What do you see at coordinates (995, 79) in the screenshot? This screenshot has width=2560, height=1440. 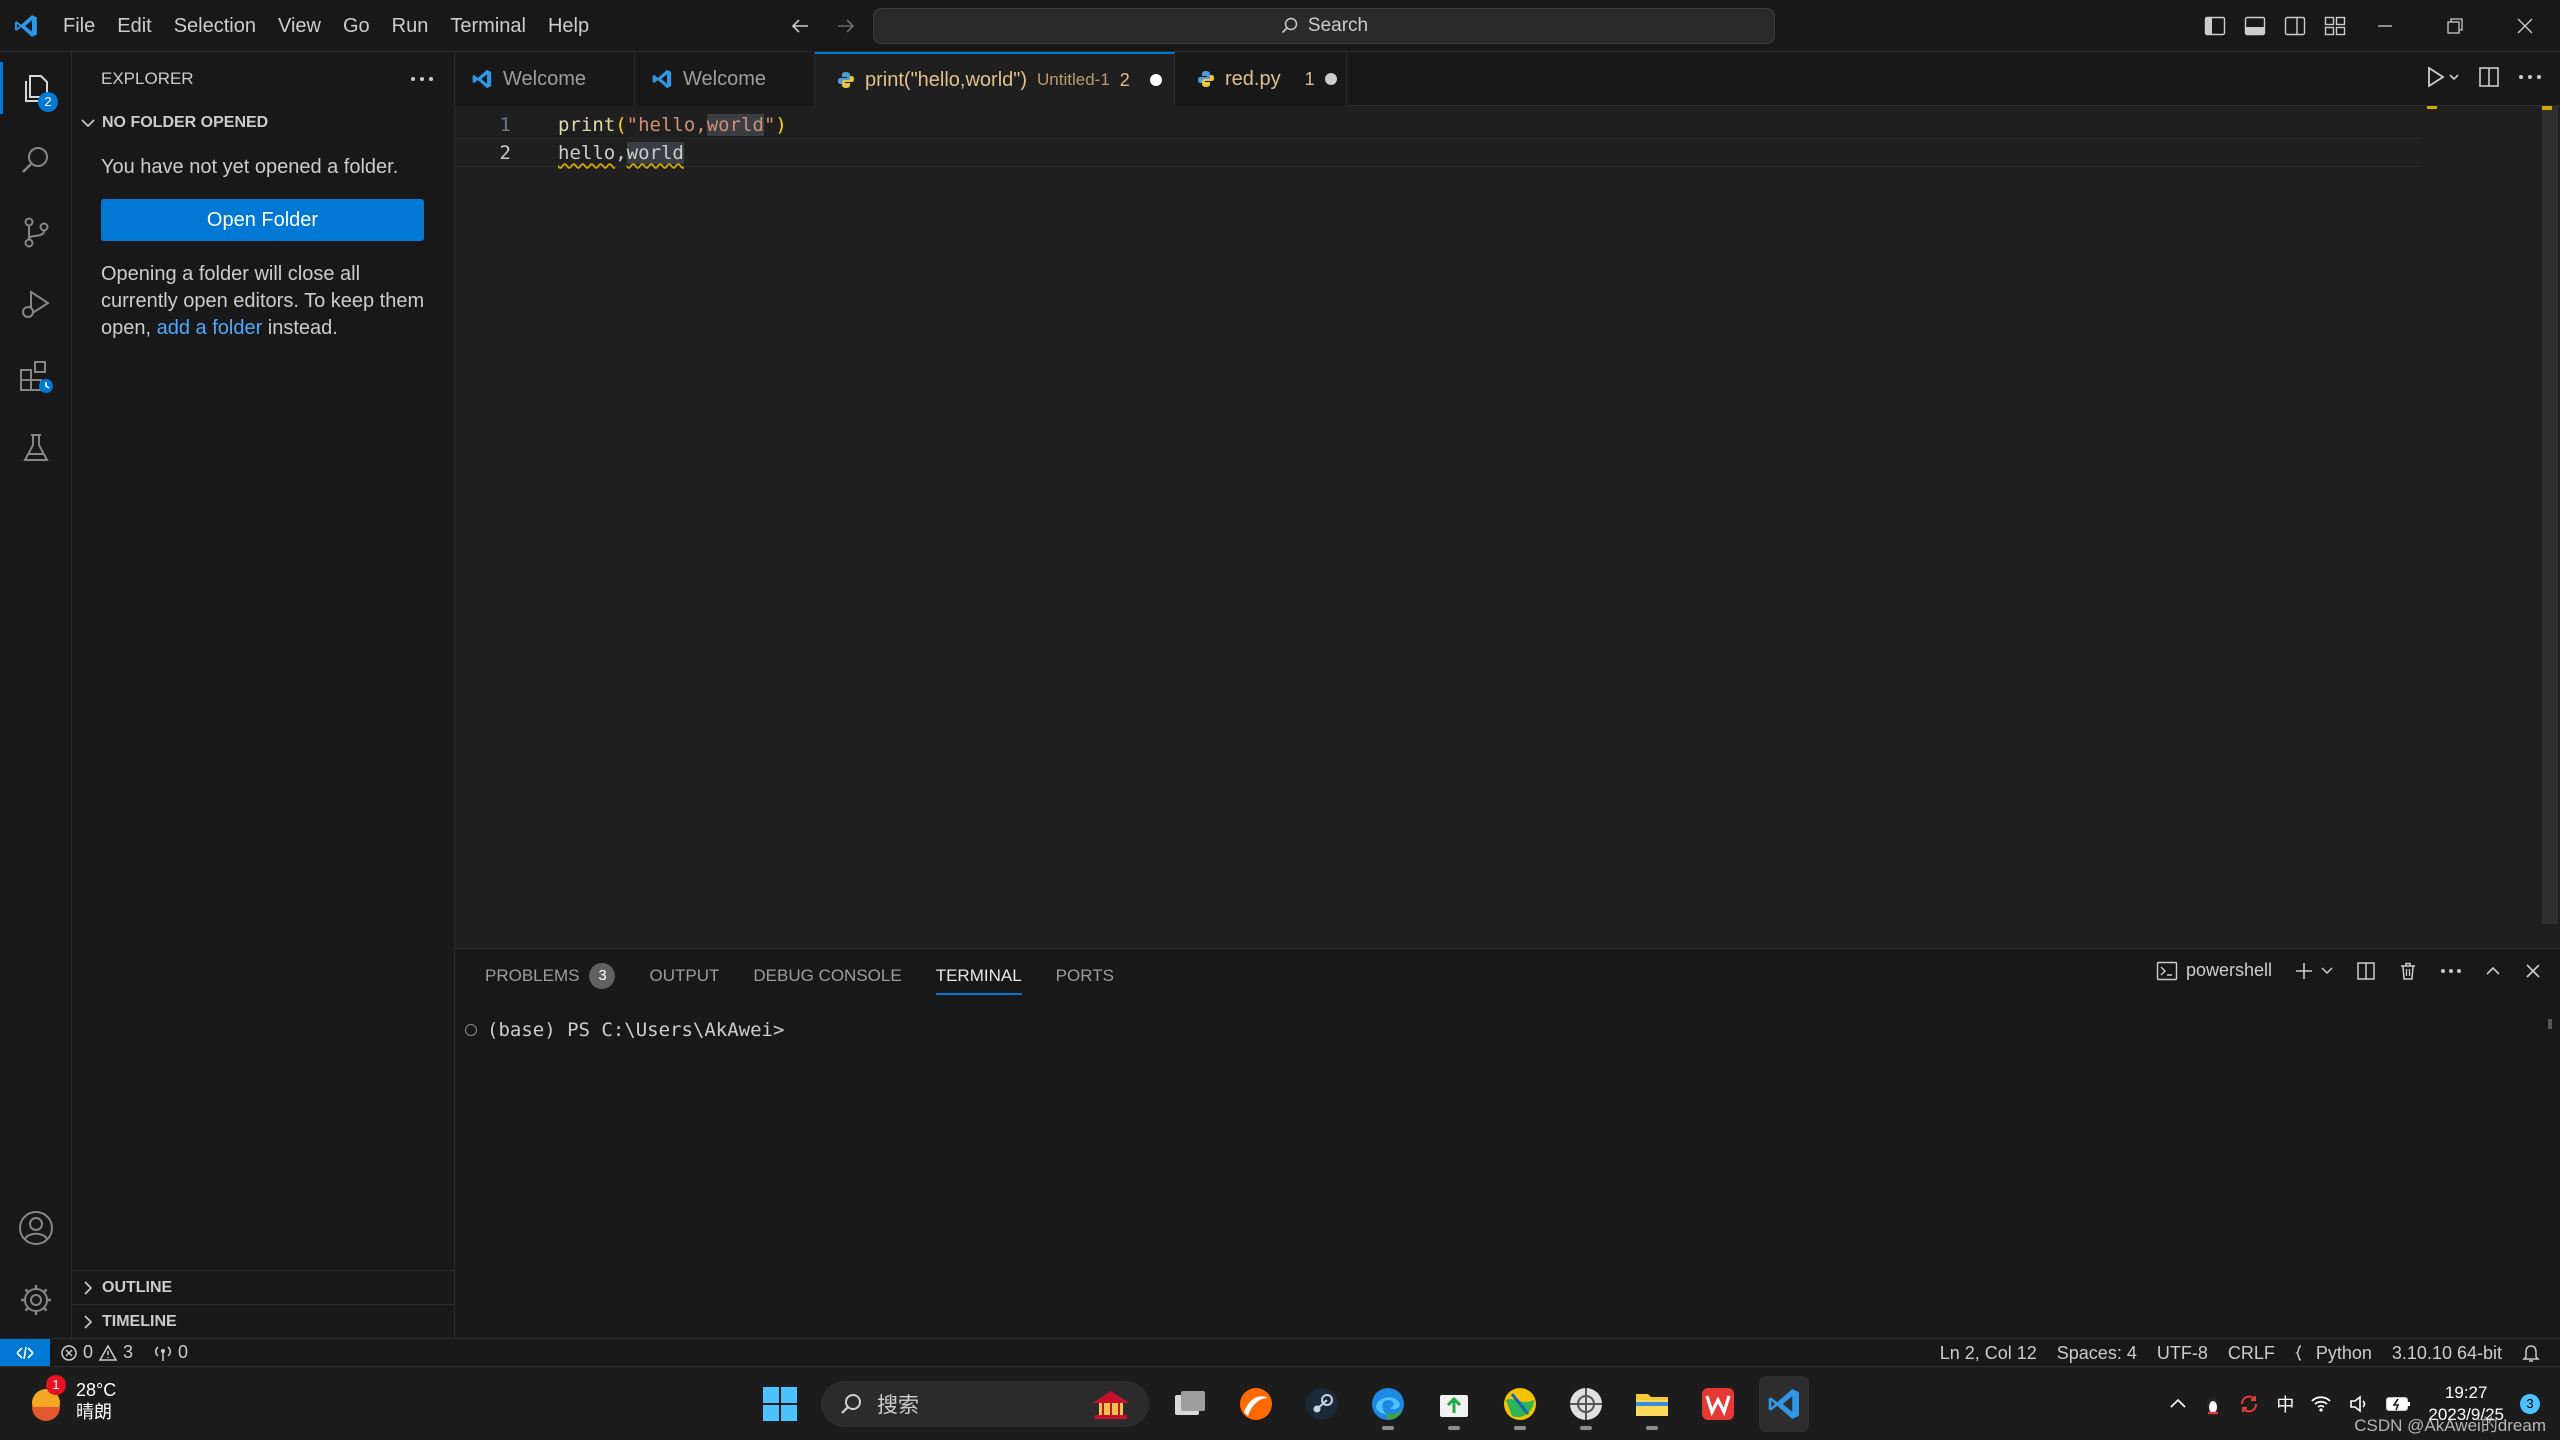 I see `tab-untitled-1: print("hello,world") Untitled-1 2` at bounding box center [995, 79].